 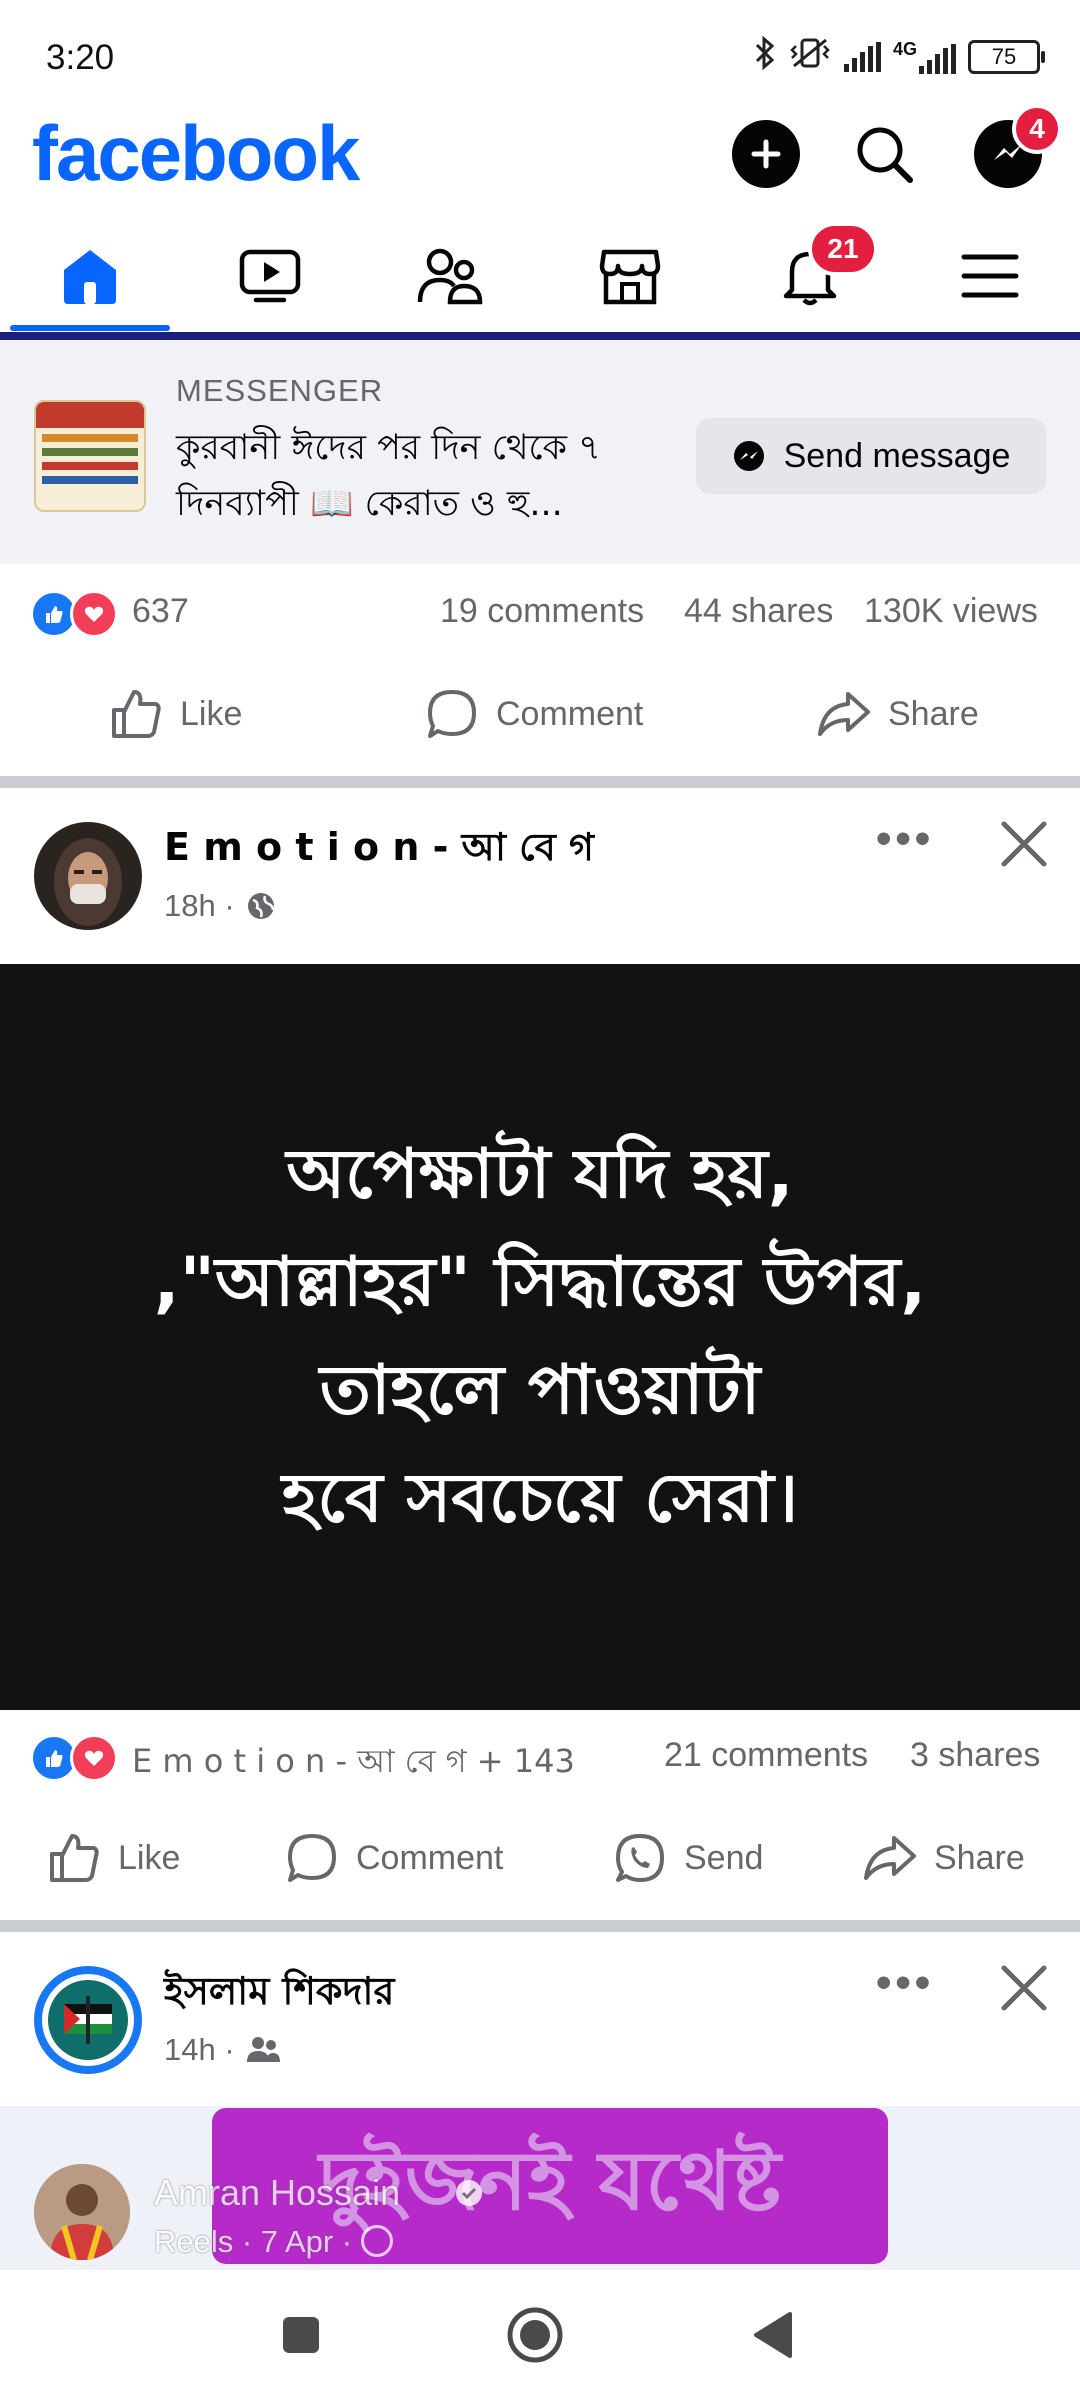 I want to click on tab-menu, so click(x=990, y=276).